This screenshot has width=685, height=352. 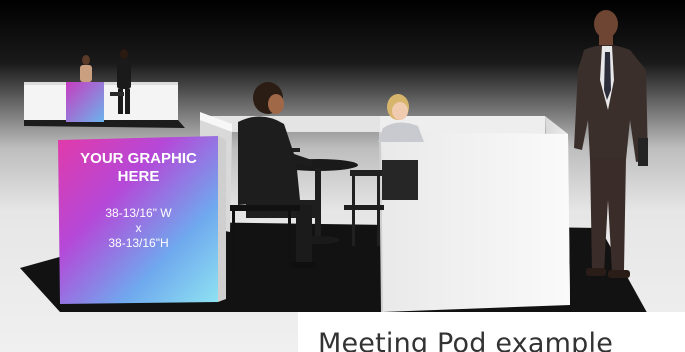 I want to click on graphic-dimension-width: 38-13/16" W, so click(x=138, y=213).